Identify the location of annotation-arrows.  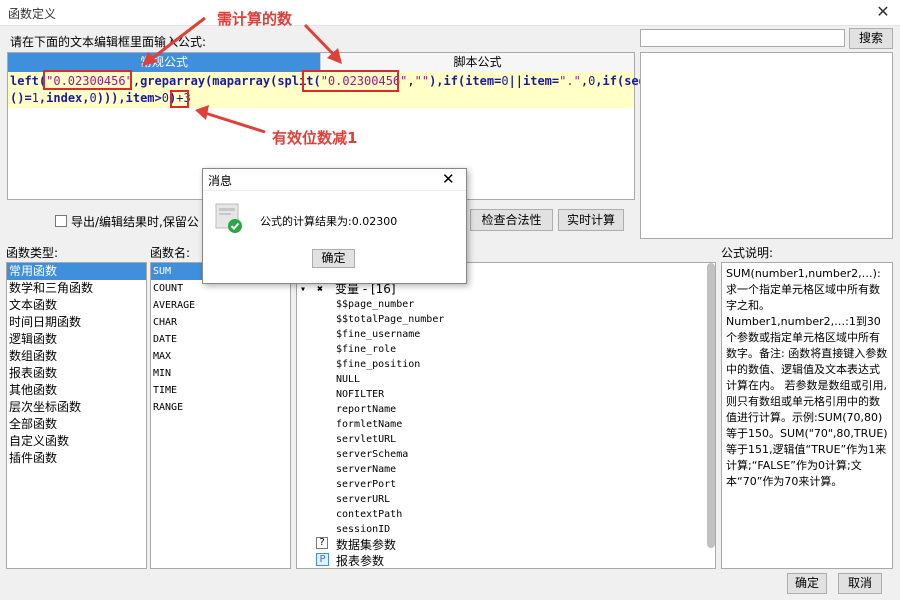
(242, 75).